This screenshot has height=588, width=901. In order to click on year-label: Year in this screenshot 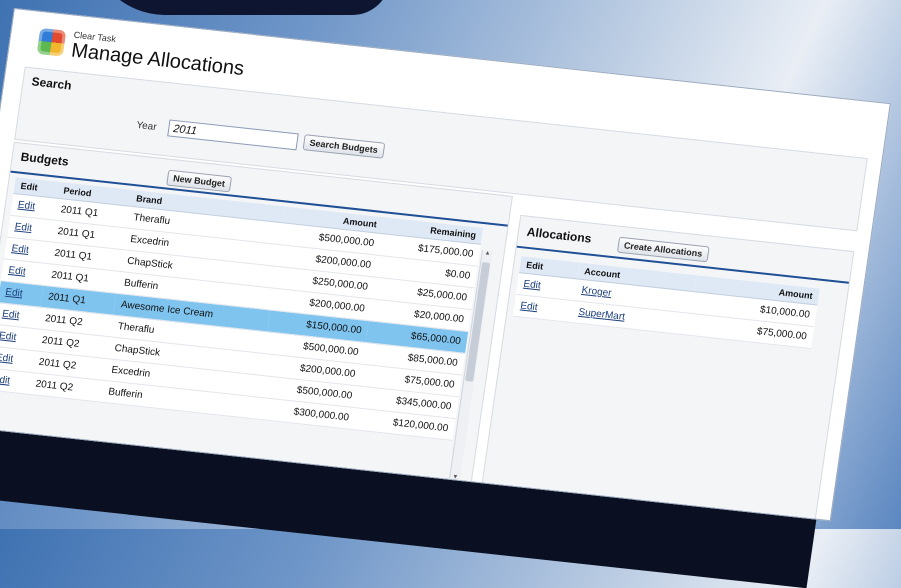, I will do `click(146, 126)`.